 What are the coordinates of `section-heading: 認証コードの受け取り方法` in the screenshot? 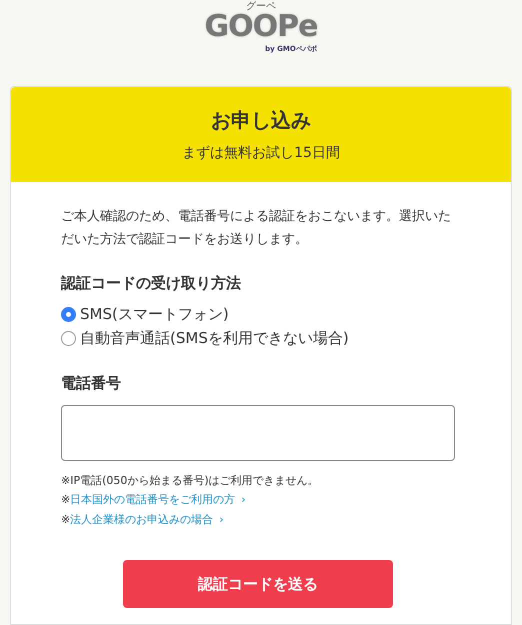 It's located at (151, 283).